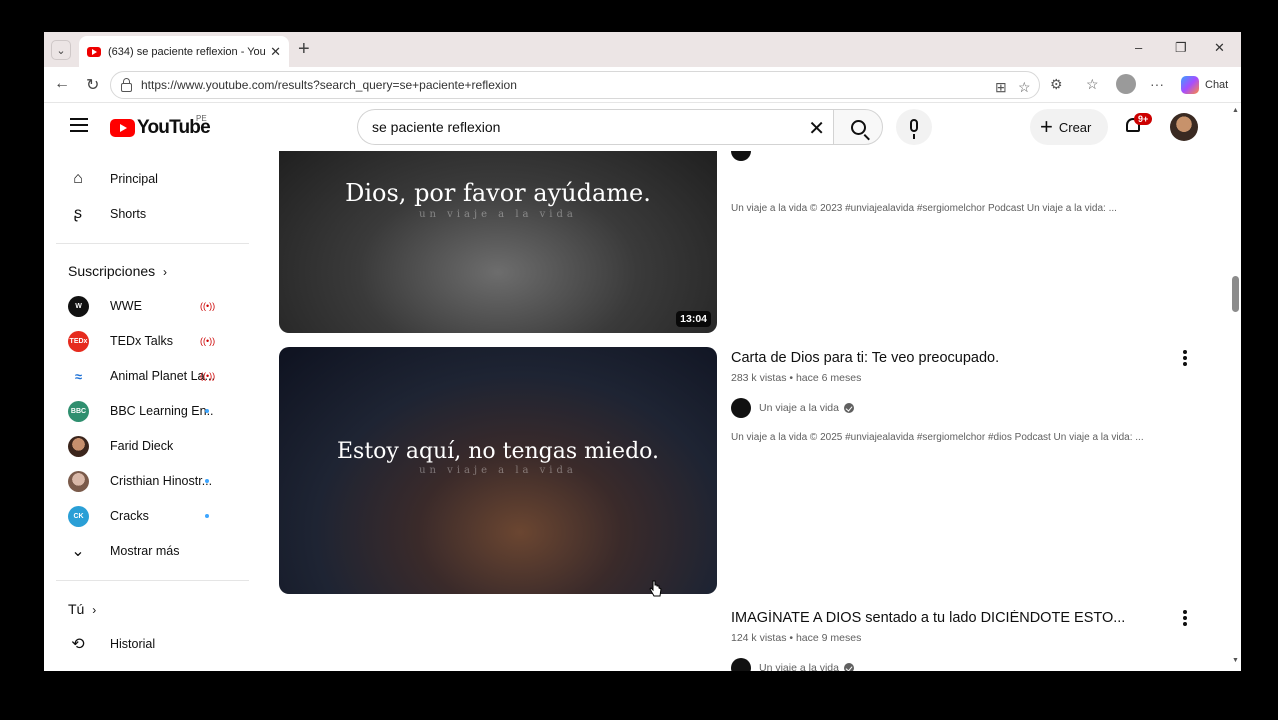 This screenshot has height=720, width=1278. I want to click on channel-avatar: BBC, so click(78, 411).